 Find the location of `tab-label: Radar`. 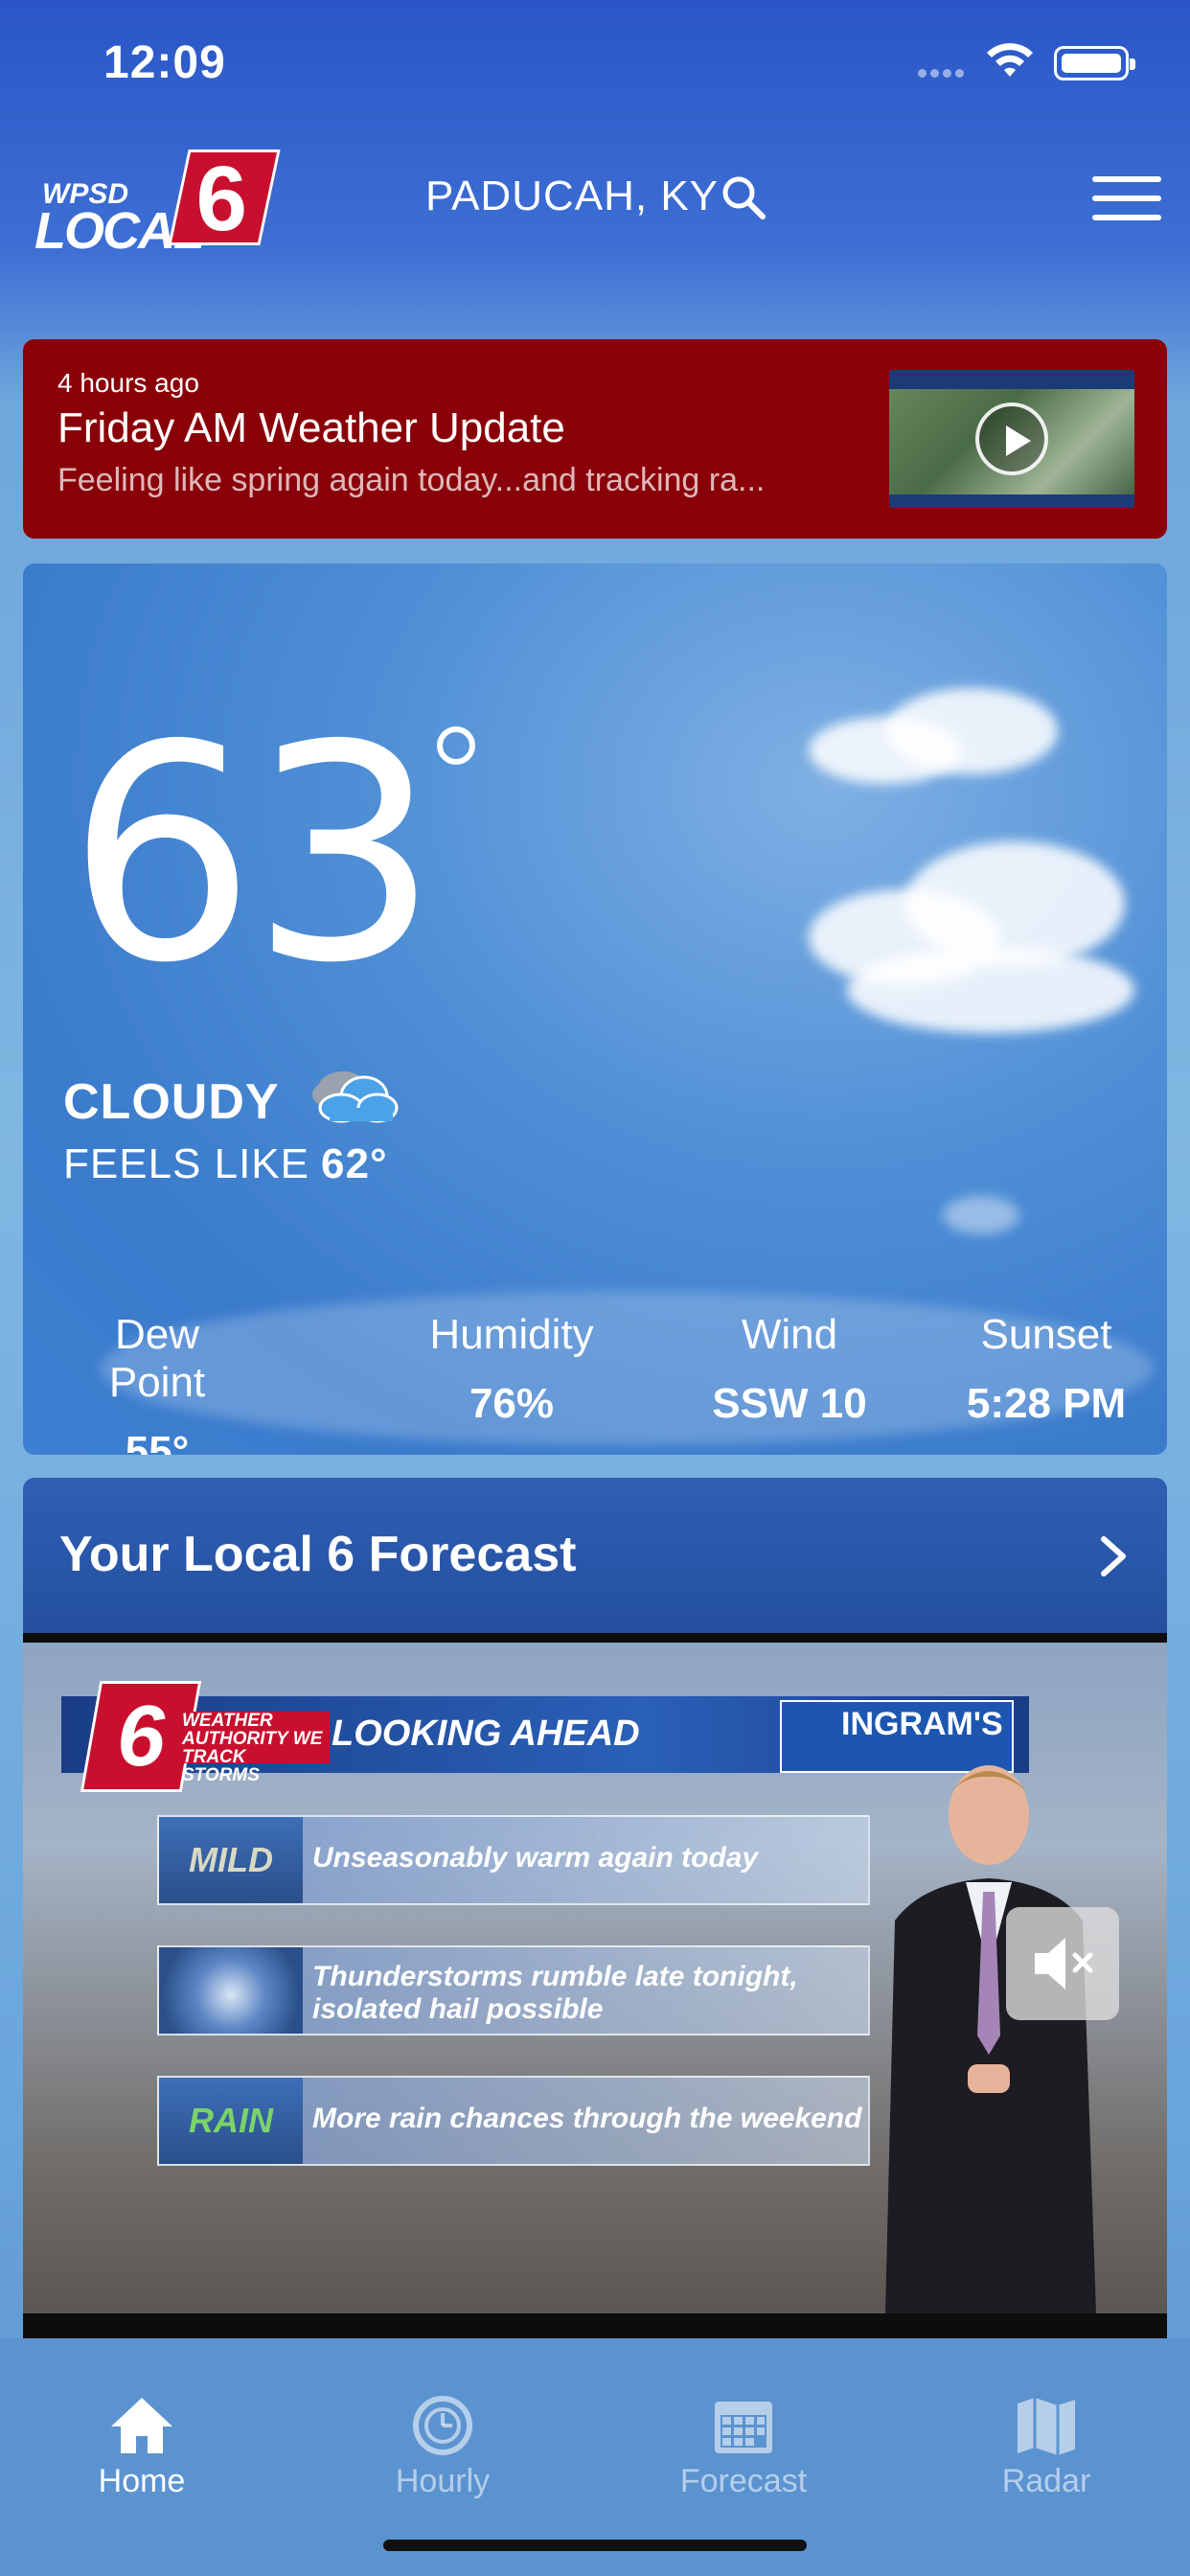

tab-label: Radar is located at coordinates (1046, 2481).